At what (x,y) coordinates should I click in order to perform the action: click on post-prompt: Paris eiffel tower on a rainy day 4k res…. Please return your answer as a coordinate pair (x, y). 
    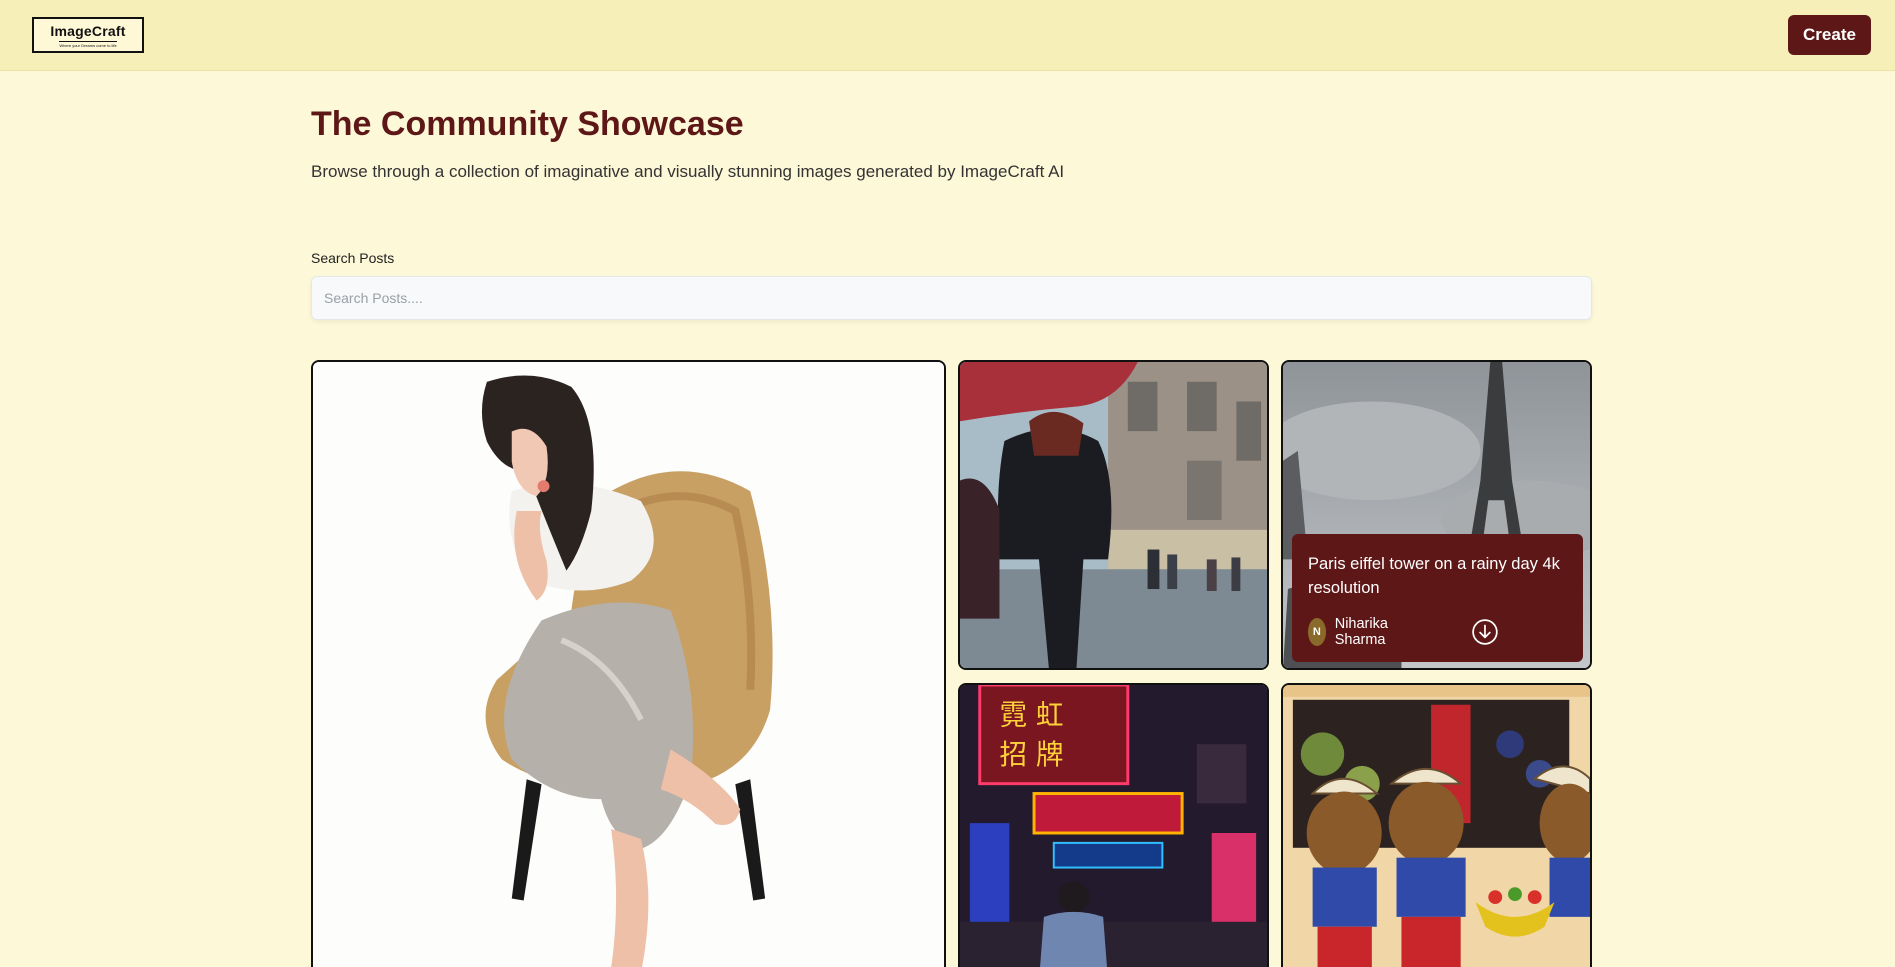
    Looking at the image, I should click on (1434, 576).